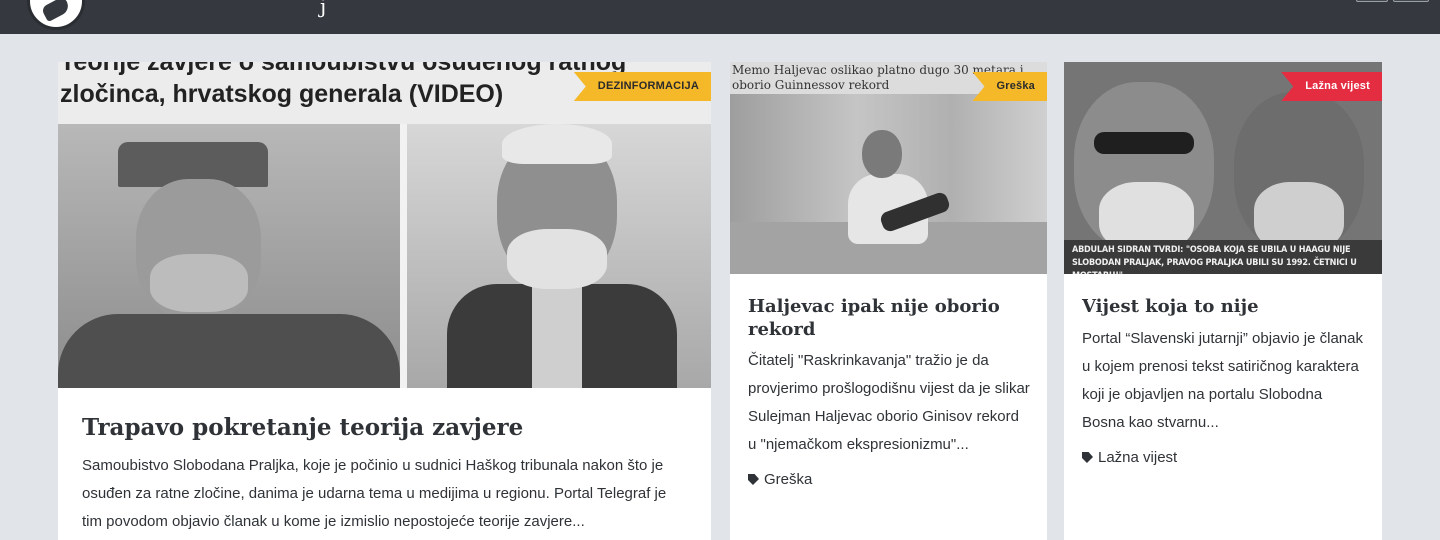 The image size is (1440, 540). Describe the element at coordinates (642, 86) in the screenshot. I see `rating-badge: DEZINFORMACIJA` at that location.